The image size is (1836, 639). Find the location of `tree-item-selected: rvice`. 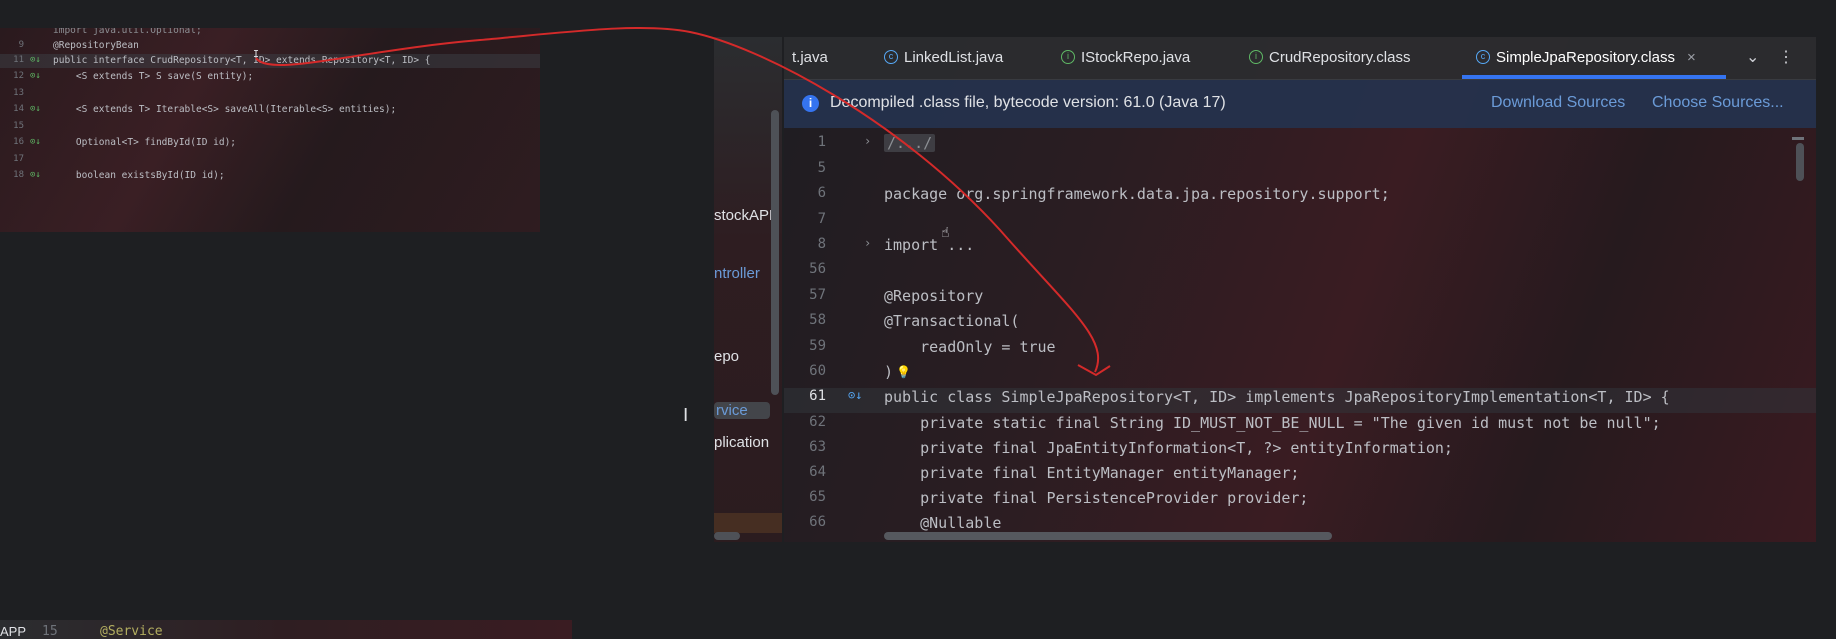

tree-item-selected: rvice is located at coordinates (742, 410).